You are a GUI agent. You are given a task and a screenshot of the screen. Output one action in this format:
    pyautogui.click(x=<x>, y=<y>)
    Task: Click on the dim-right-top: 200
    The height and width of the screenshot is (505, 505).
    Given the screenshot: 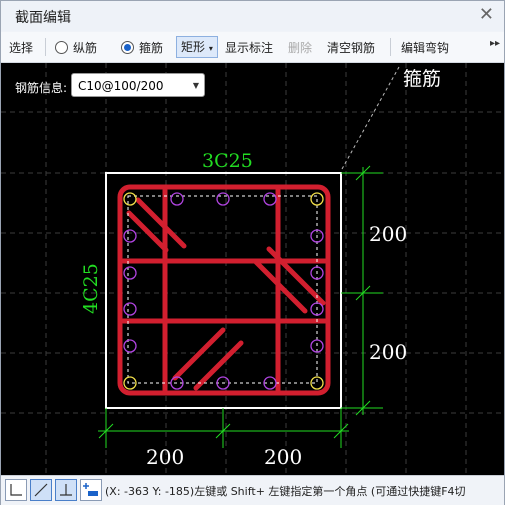 What is the action you would take?
    pyautogui.click(x=388, y=234)
    